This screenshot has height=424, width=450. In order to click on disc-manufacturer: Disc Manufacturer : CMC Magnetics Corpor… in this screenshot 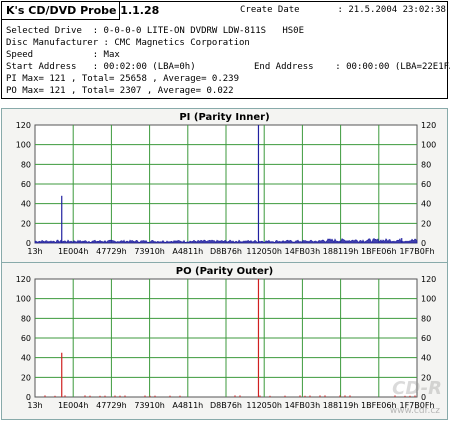, I will do `click(128, 43)`.